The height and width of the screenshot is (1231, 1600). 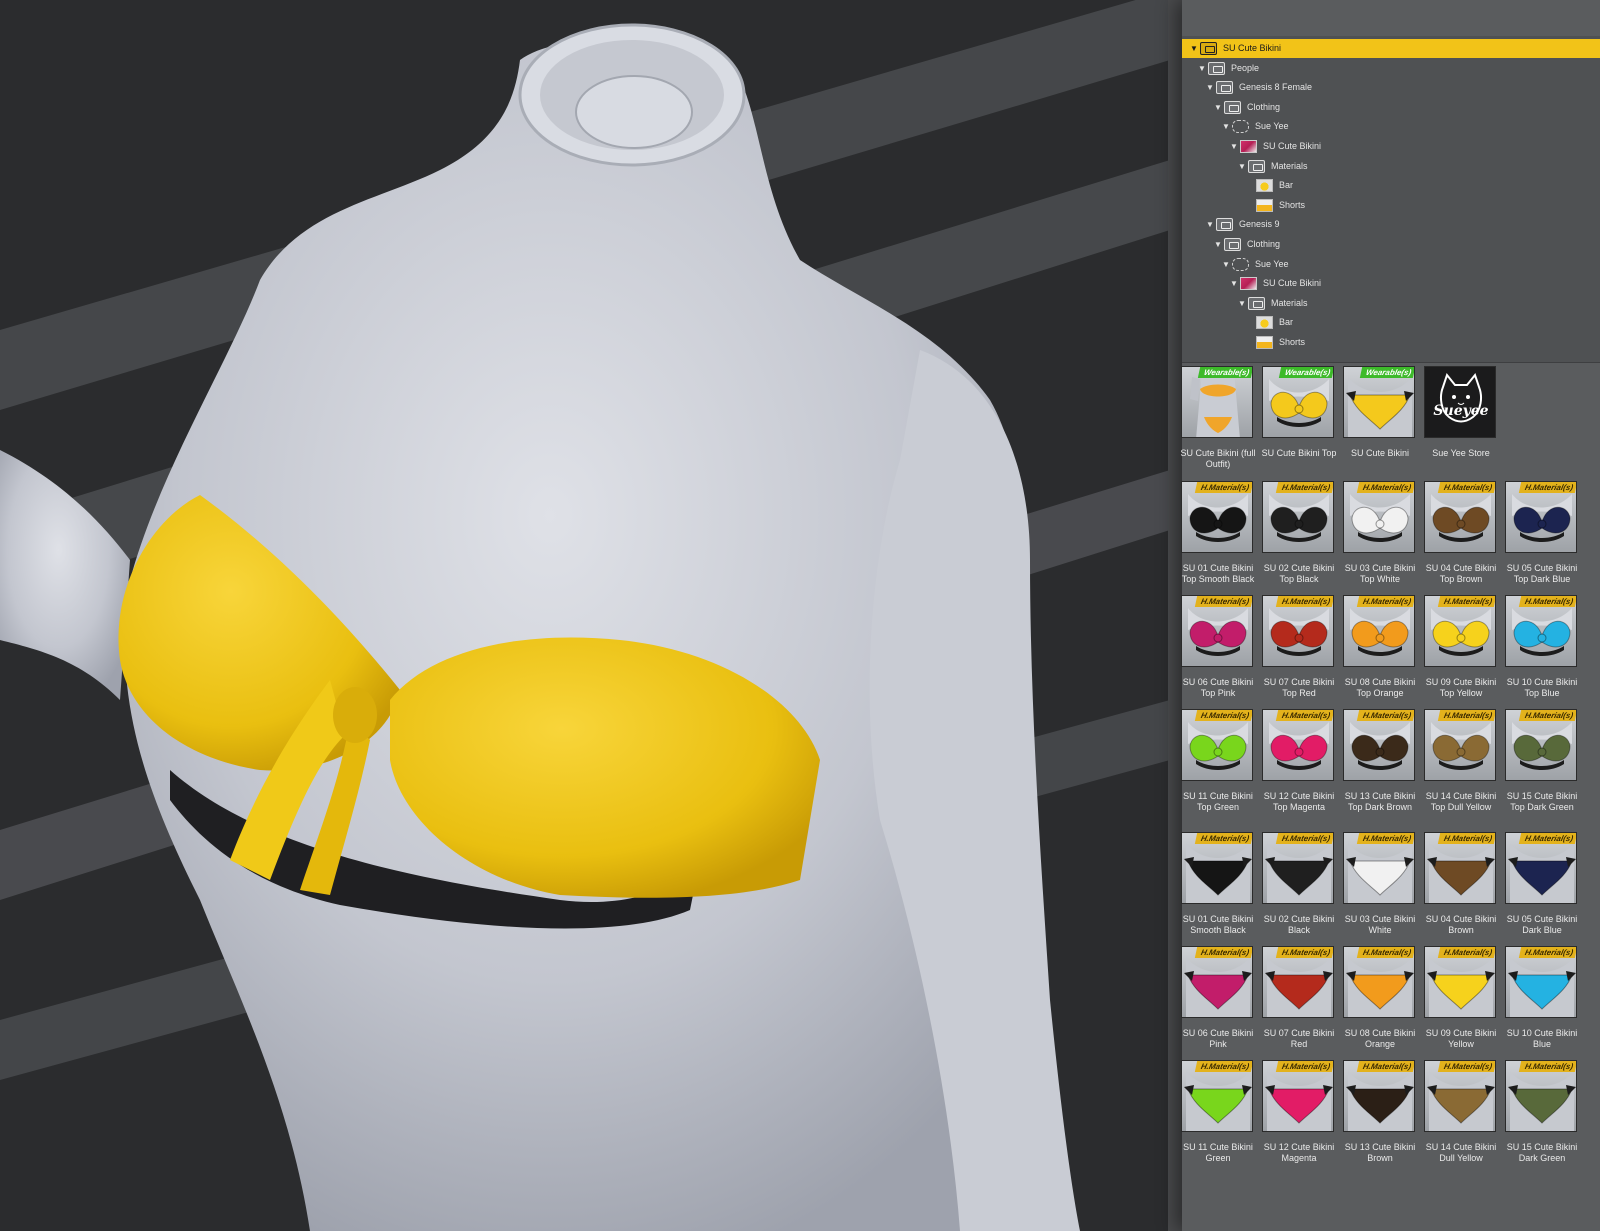 I want to click on tile-label: SU Cute Bikini, so click(x=1380, y=453).